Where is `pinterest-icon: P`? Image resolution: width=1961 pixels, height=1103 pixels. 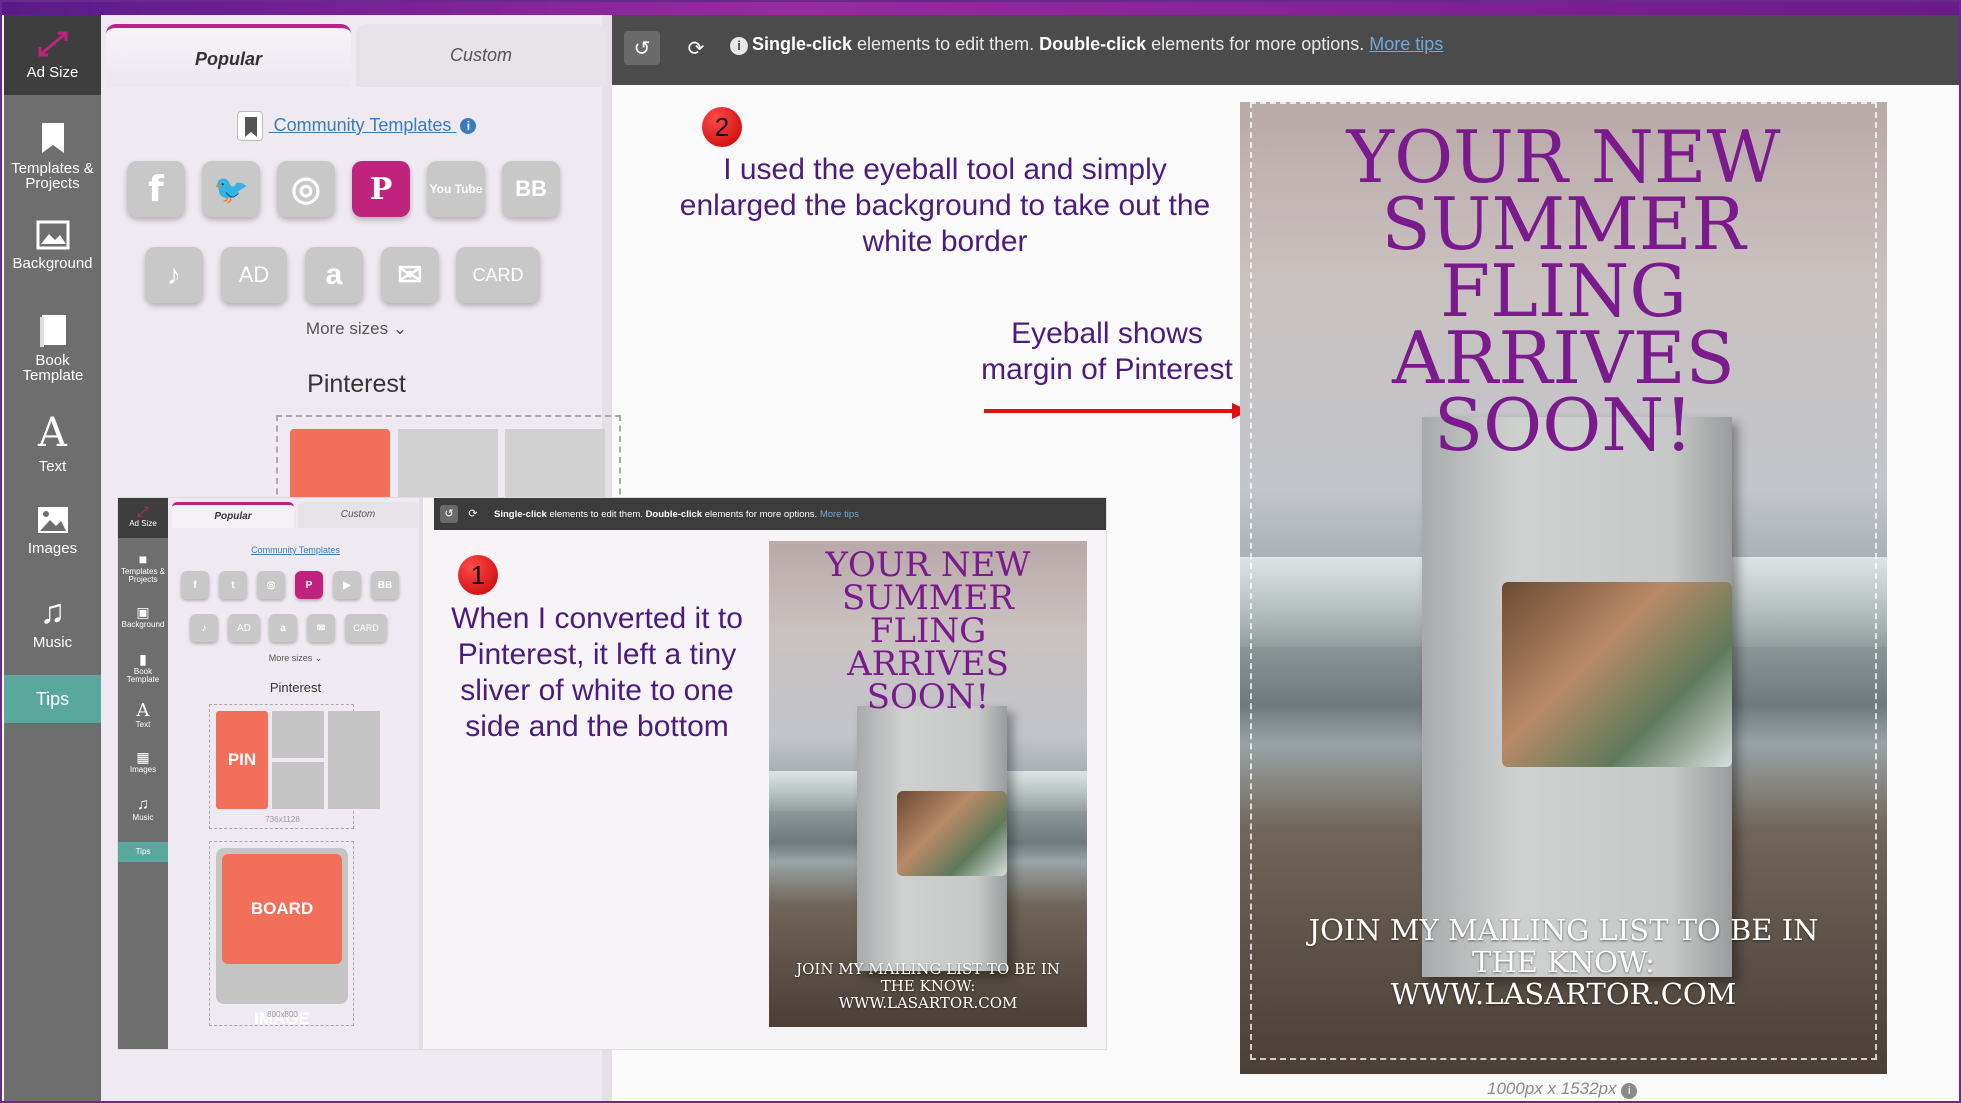
pinterest-icon: P is located at coordinates (381, 189).